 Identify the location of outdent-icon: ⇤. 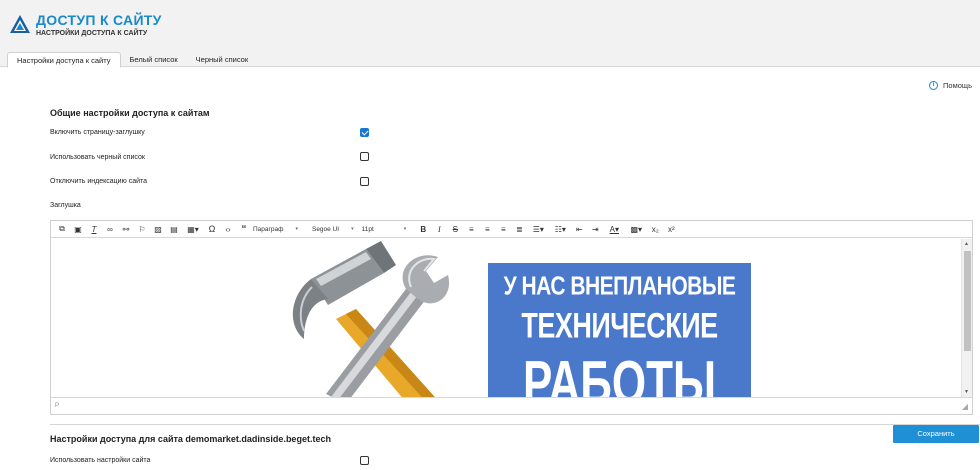
(579, 229).